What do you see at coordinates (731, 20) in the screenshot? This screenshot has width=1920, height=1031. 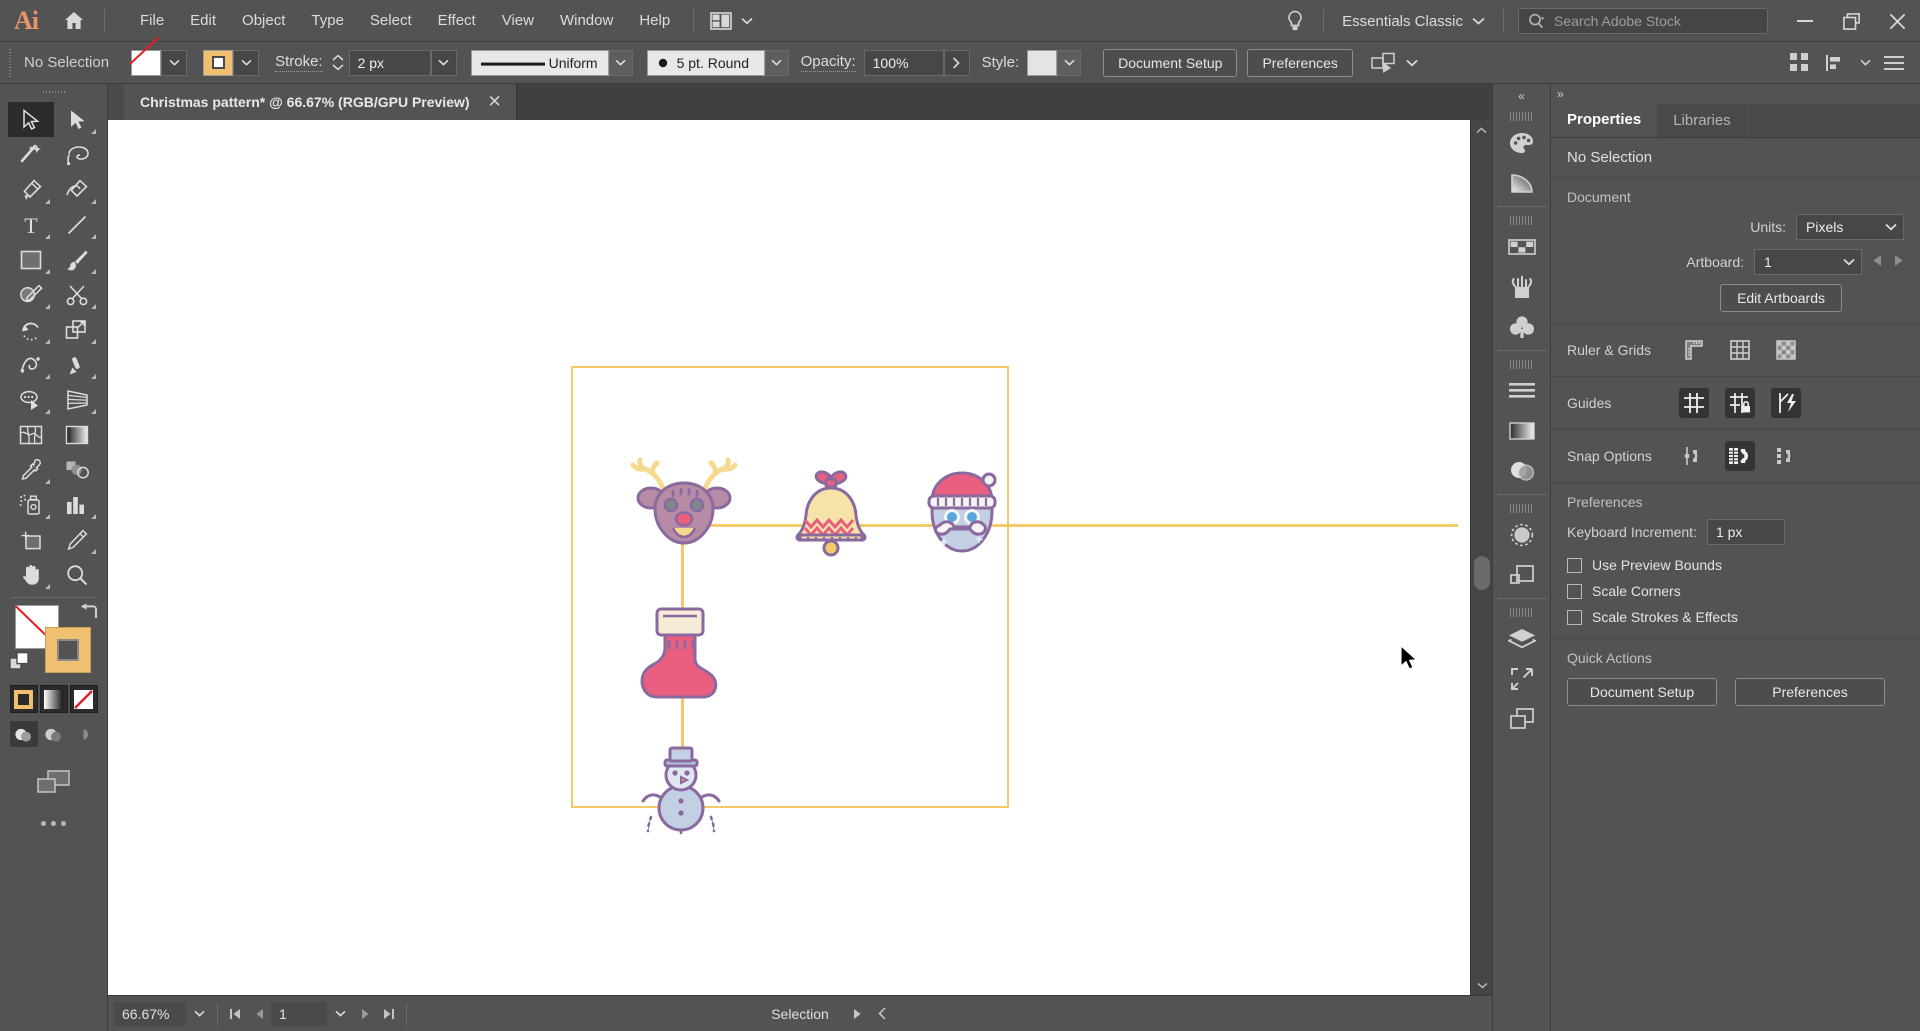 I see `arrange-documents-button` at bounding box center [731, 20].